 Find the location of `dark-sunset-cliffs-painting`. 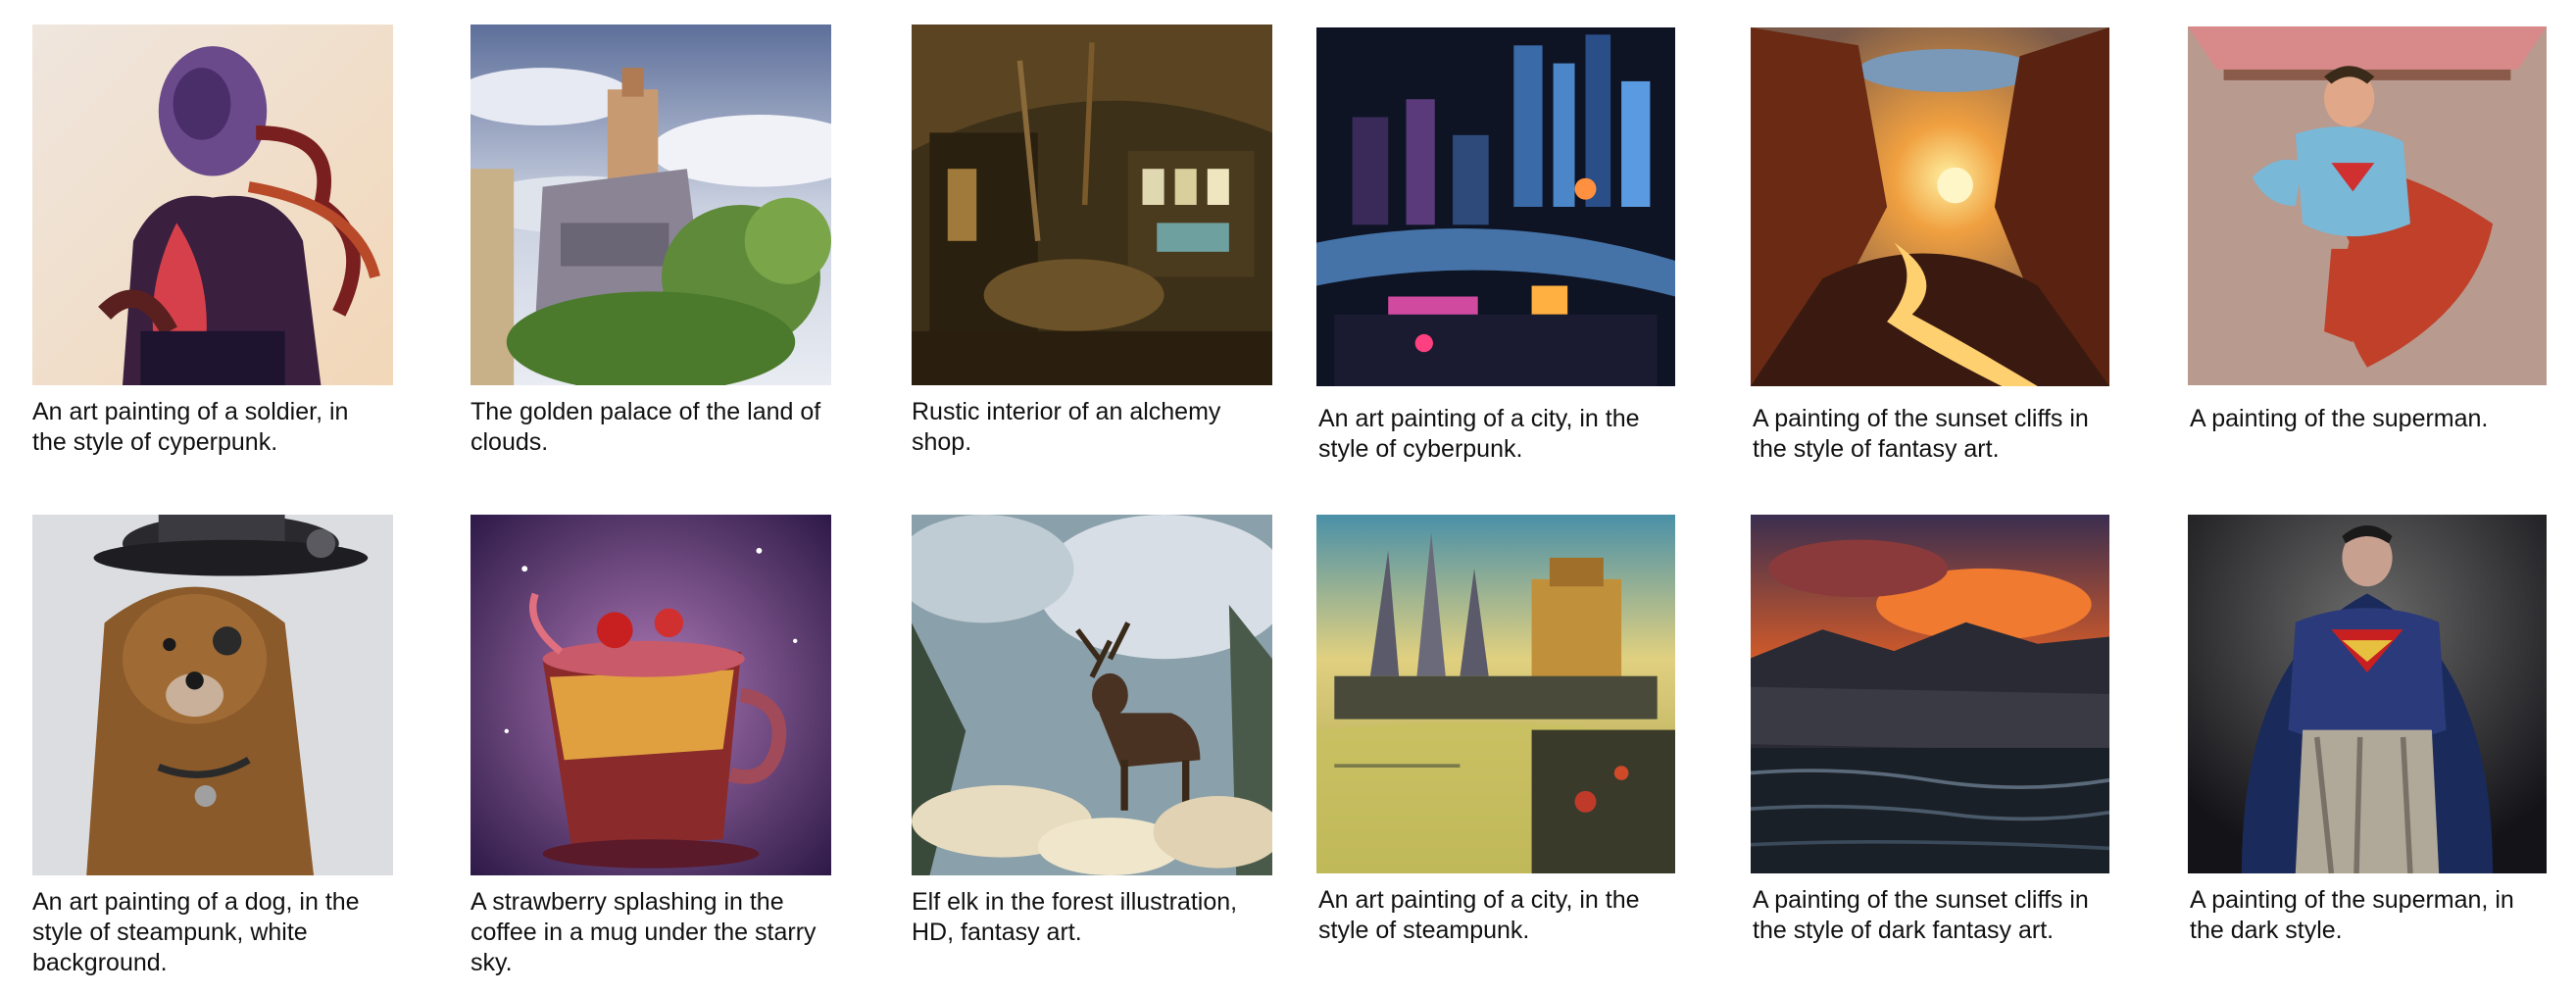

dark-sunset-cliffs-painting is located at coordinates (1930, 694).